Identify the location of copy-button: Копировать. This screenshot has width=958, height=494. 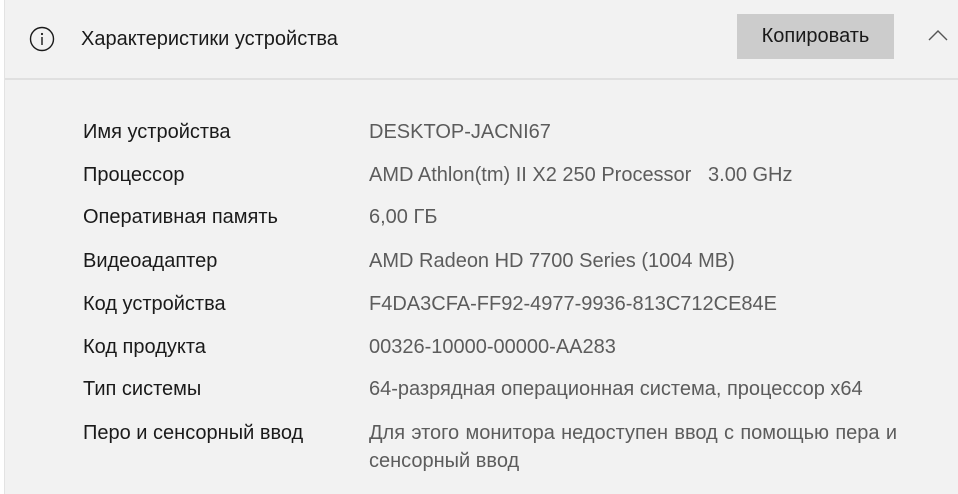
(815, 36).